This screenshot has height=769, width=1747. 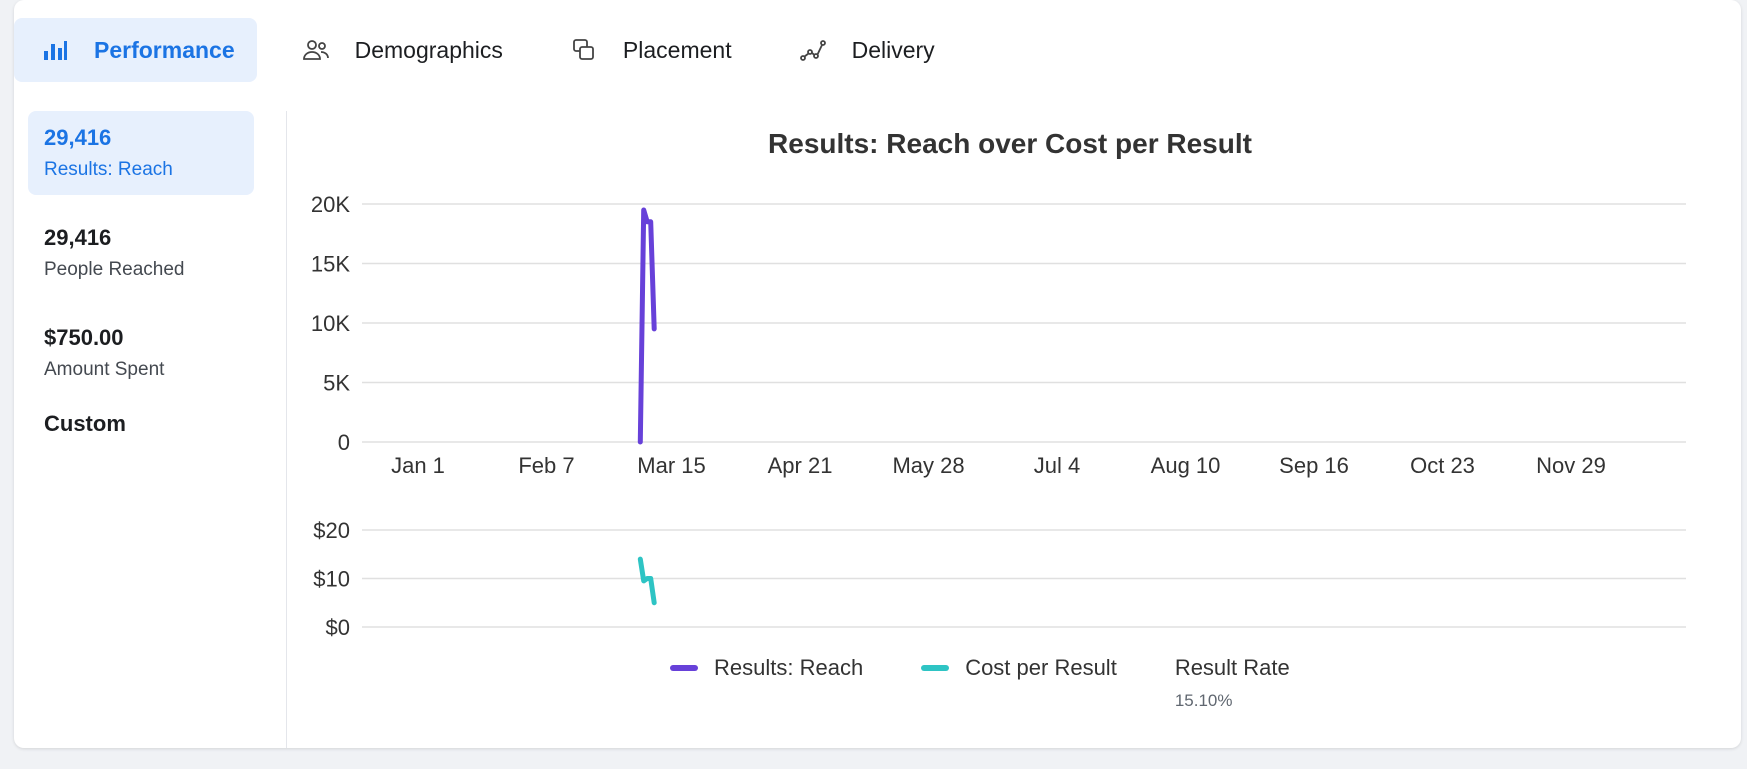 What do you see at coordinates (336, 383) in the screenshot?
I see `y-tick-label-reach: 5K` at bounding box center [336, 383].